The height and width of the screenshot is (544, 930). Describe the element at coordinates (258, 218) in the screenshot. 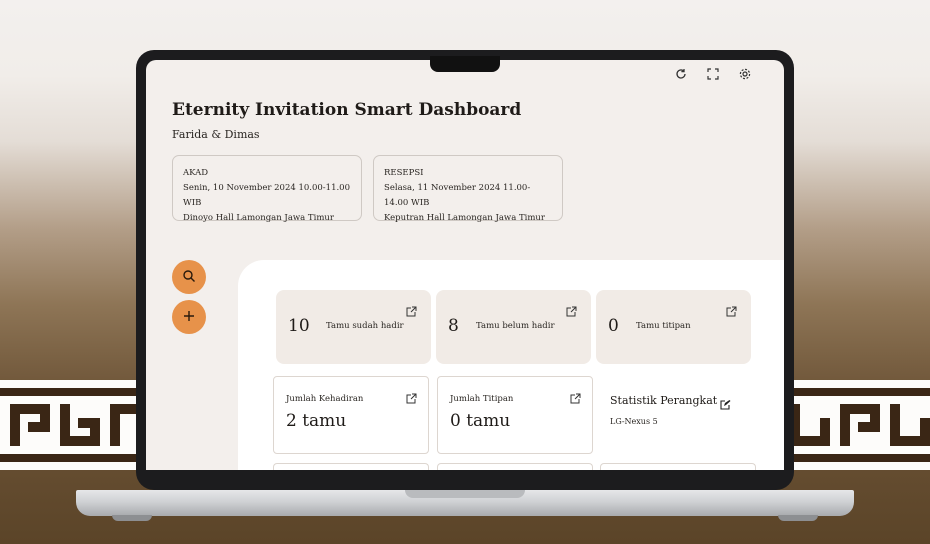

I see `event-location: Dinoyo Hall Lamongan Jawa Timur` at that location.